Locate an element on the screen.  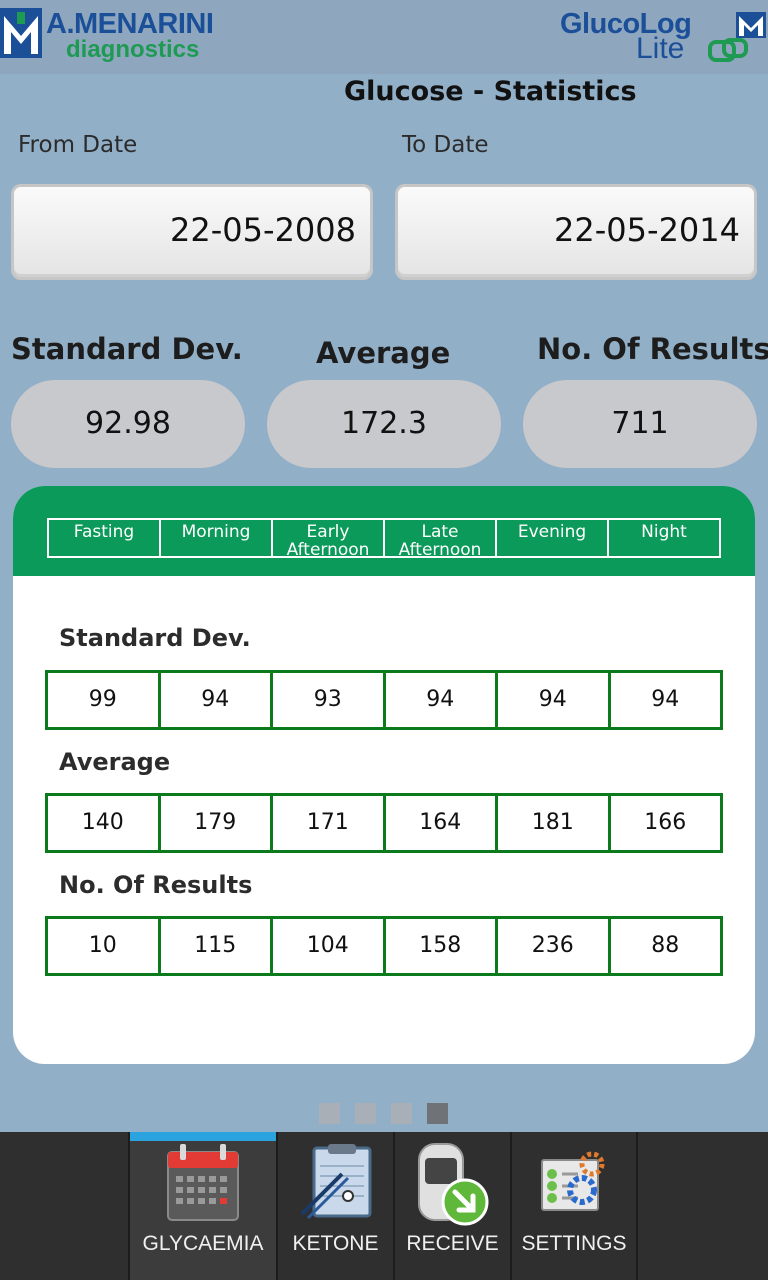
glucolog-lite-text: Lite is located at coordinates (660, 48).